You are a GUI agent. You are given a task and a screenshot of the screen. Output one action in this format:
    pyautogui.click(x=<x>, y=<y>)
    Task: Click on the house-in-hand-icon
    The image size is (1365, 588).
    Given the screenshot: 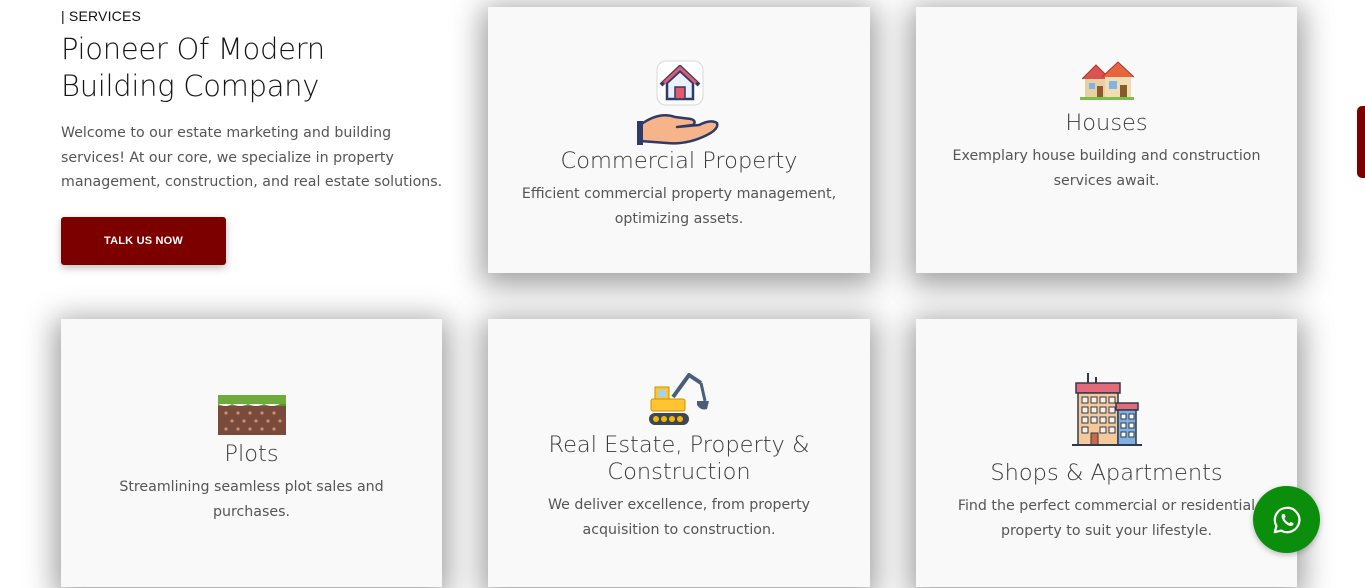 What is the action you would take?
    pyautogui.click(x=679, y=104)
    